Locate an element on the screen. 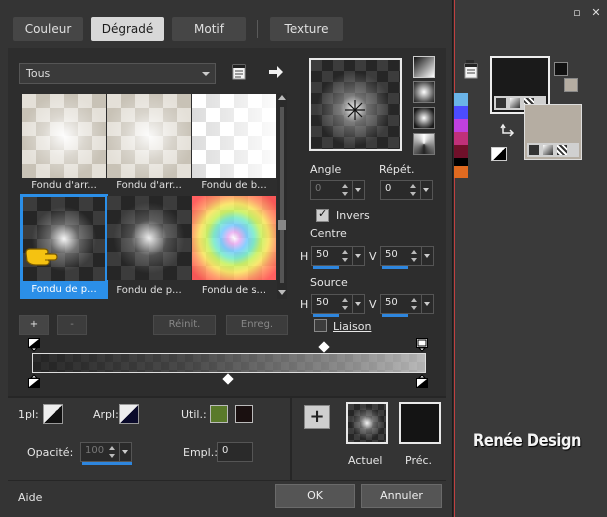 The height and width of the screenshot is (517, 607). ok-button: OK is located at coordinates (315, 496).